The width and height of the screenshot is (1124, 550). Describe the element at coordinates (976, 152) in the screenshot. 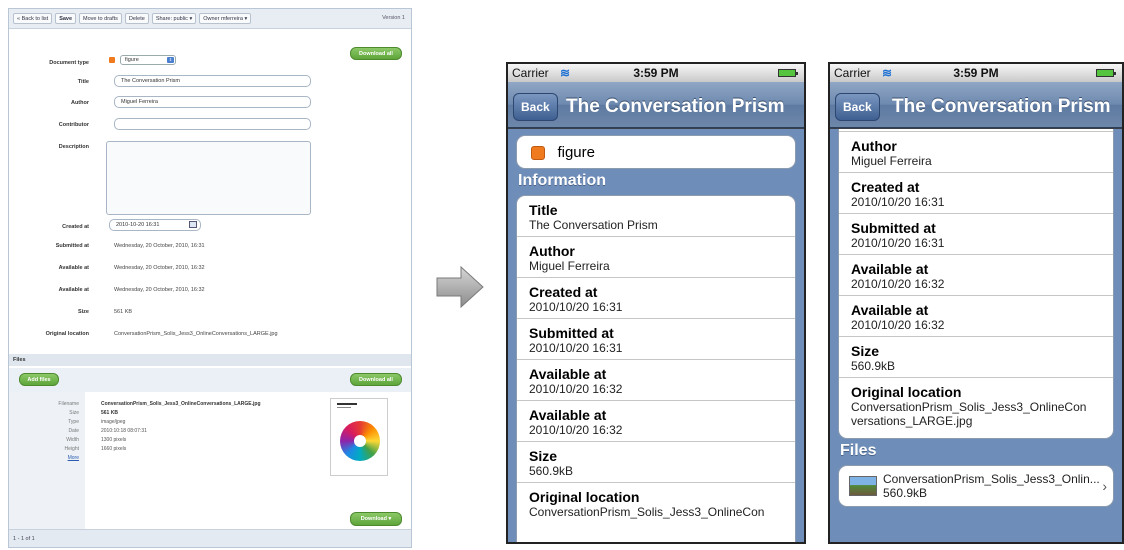

I see `author-cell: Author Miguel Ferreira` at that location.